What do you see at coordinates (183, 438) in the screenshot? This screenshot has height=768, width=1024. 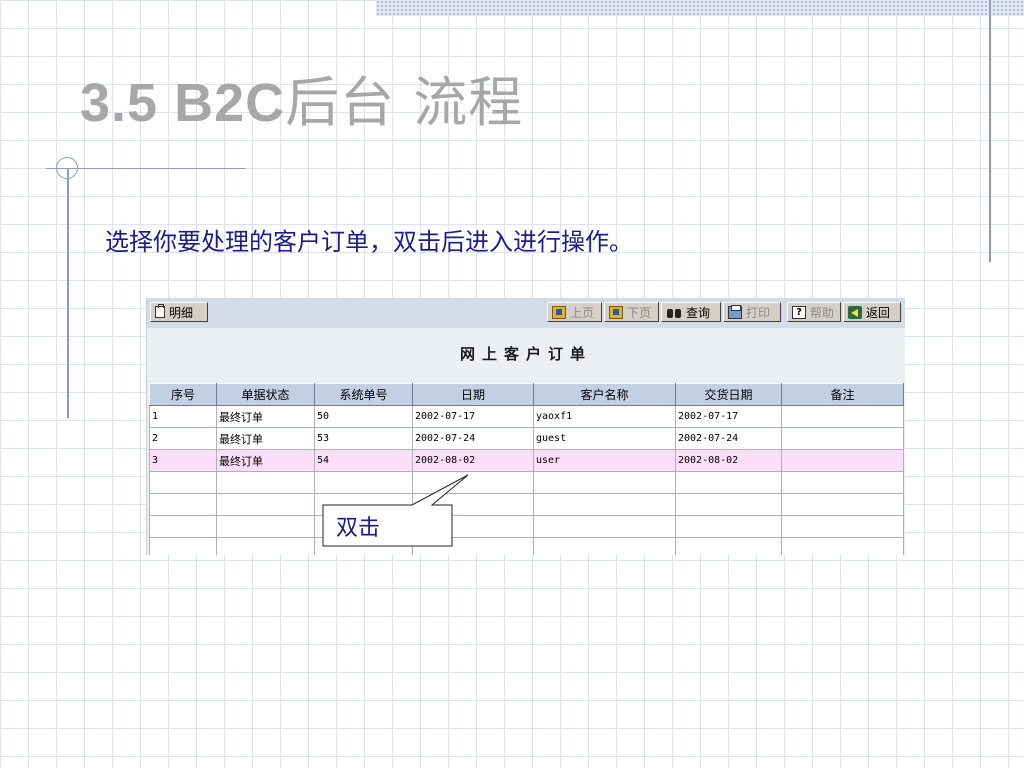 I see `table-cell: 2` at bounding box center [183, 438].